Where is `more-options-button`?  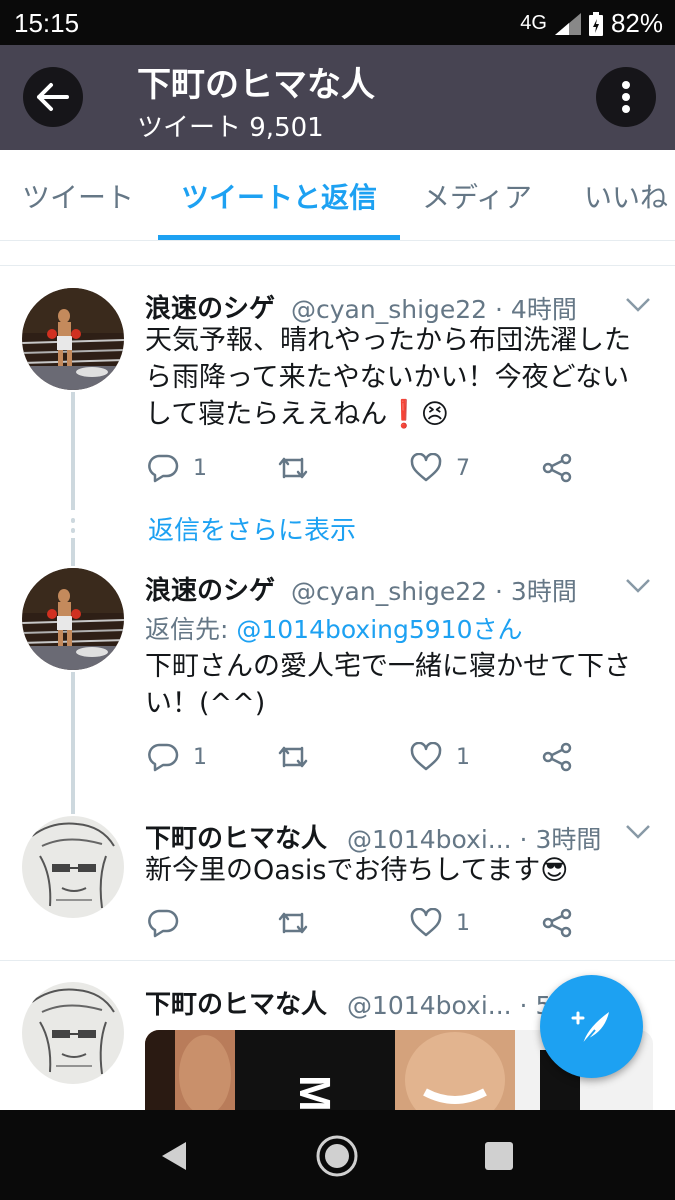 more-options-button is located at coordinates (626, 97).